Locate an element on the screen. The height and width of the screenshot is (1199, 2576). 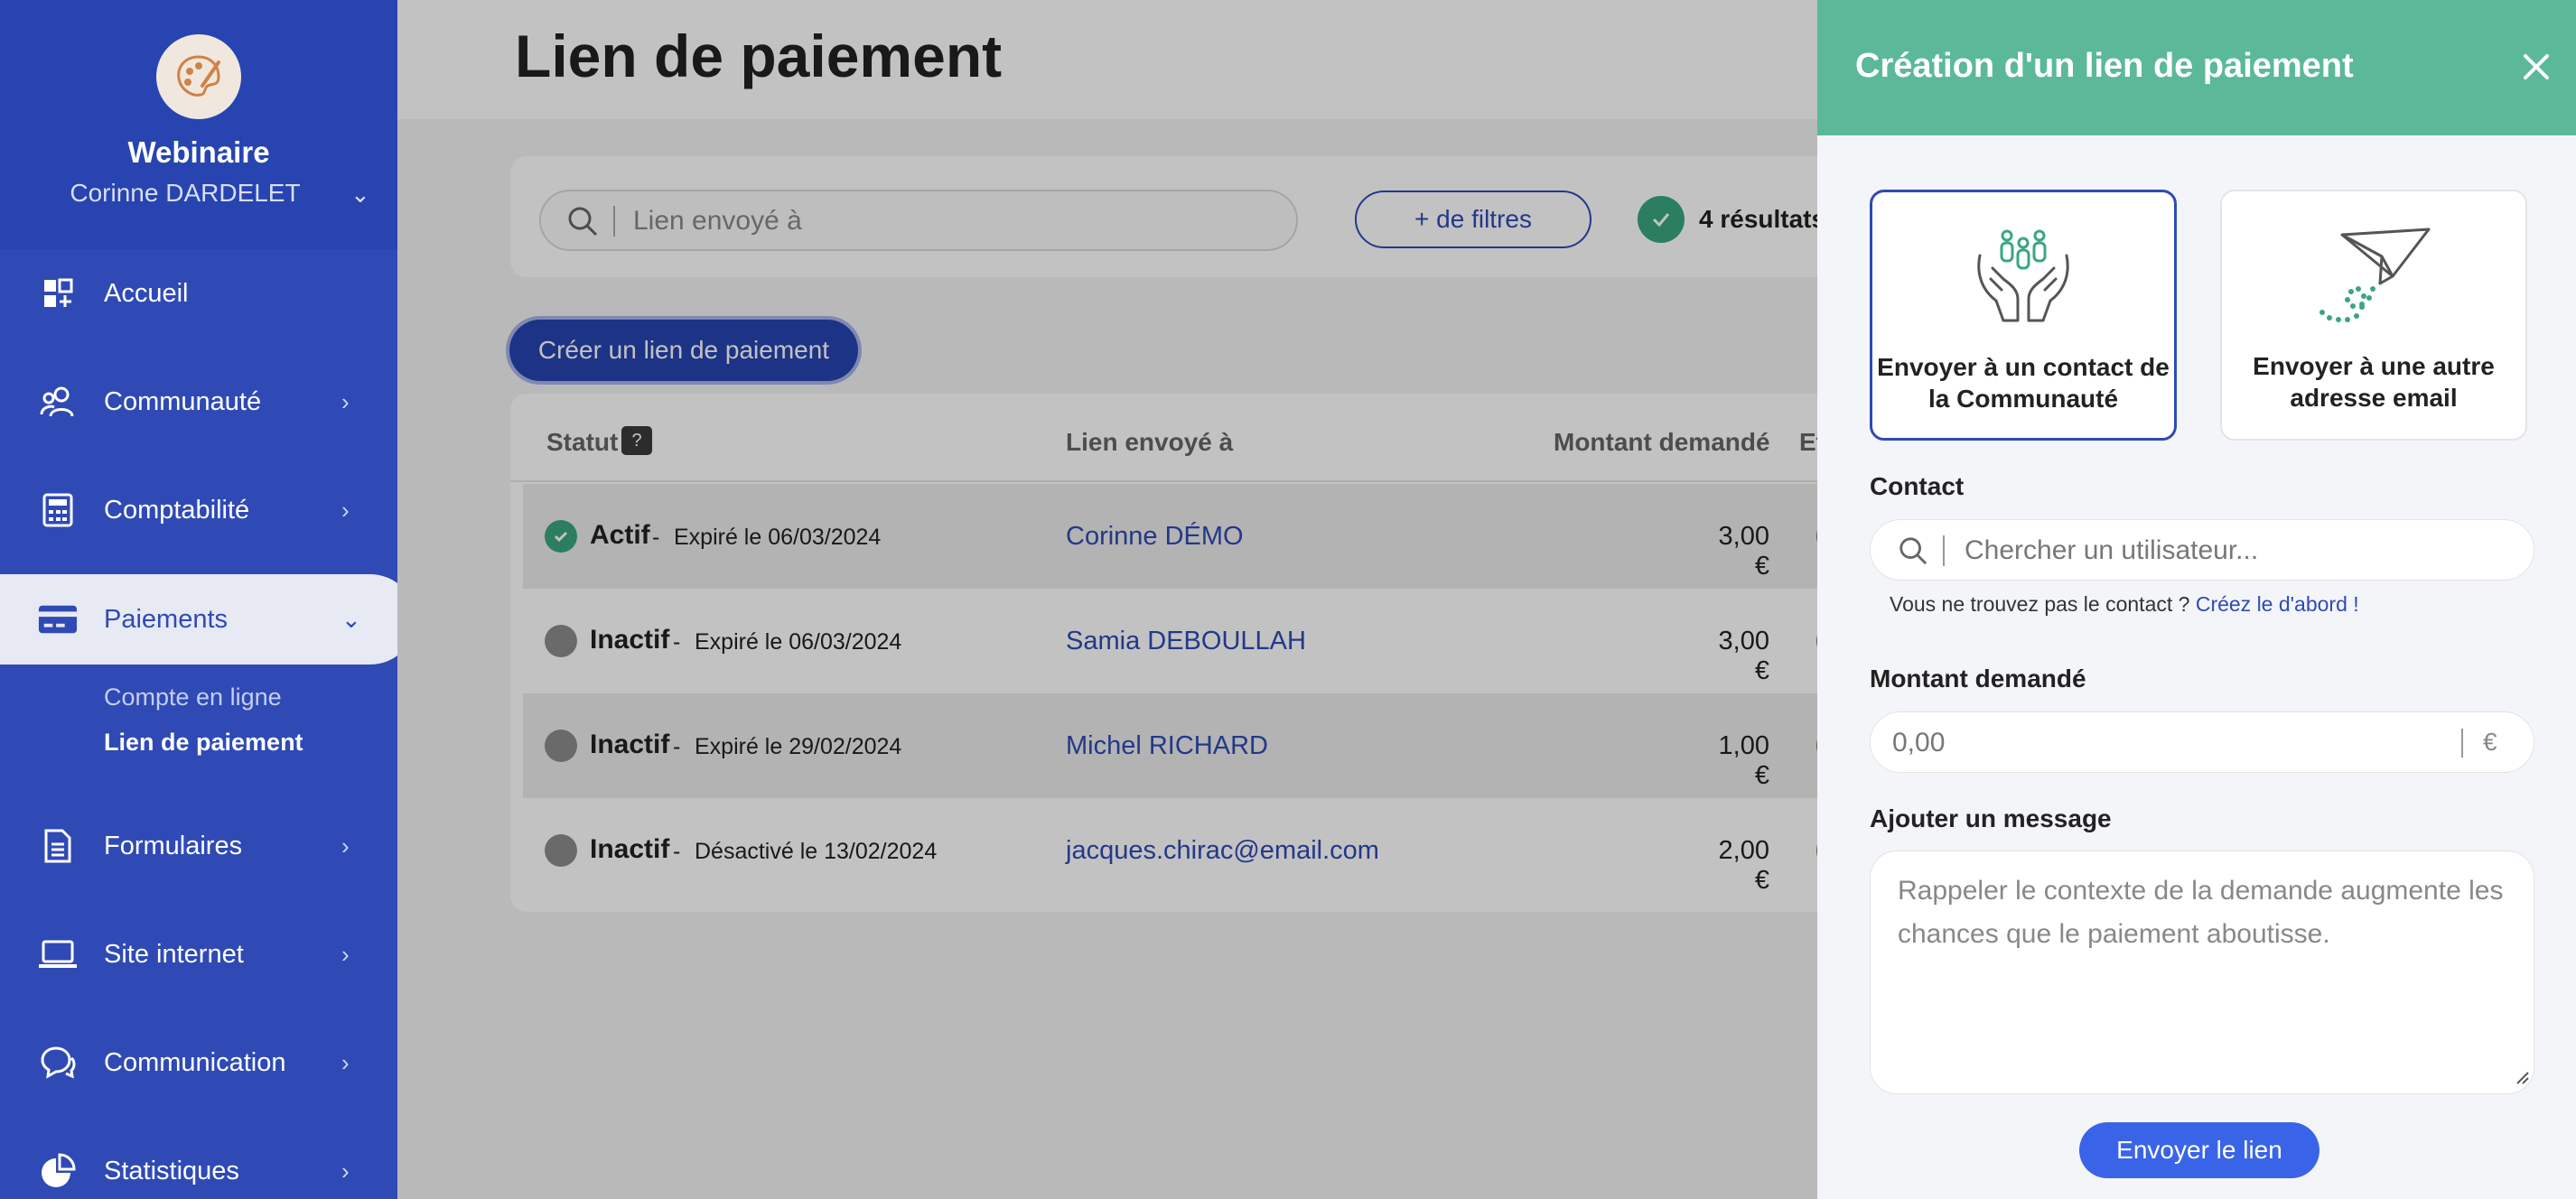
organization-header: Webinaire Corinne DARDELET ⌄ is located at coordinates (199, 124).